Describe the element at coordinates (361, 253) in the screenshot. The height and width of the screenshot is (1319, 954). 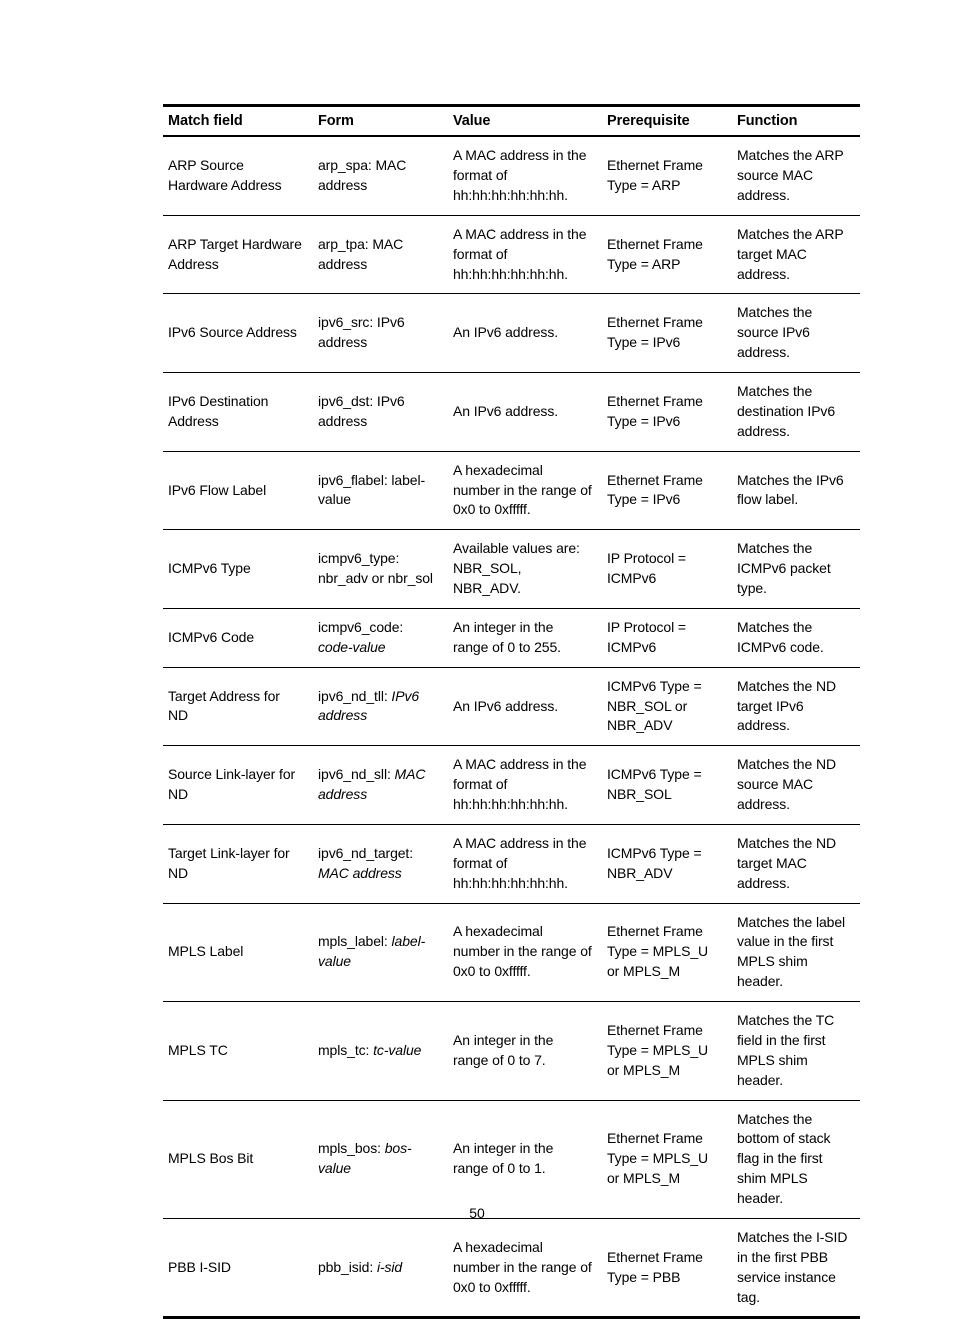
I see `form-plain-text: arp_tpa: MAC address` at that location.